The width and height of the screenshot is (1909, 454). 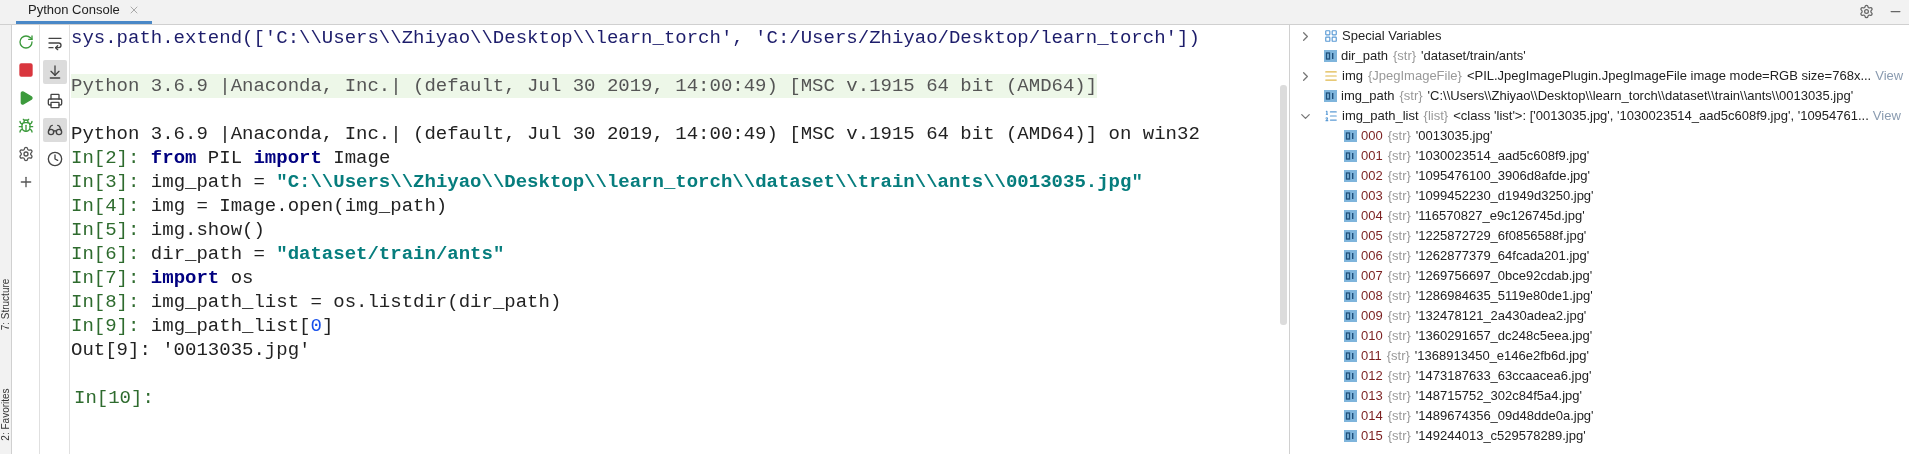 What do you see at coordinates (607, 182) in the screenshot?
I see `console-line: In[3]: img_path = "C:\\Users\\Zhiyao\\Desktop\\learn_torch\\dataset\\train\\ants\\0013035.jpg"` at bounding box center [607, 182].